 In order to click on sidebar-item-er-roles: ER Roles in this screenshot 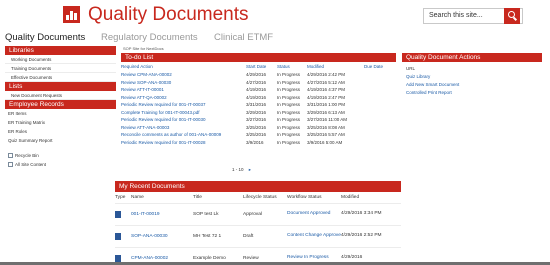, I will do `click(60, 131)`.